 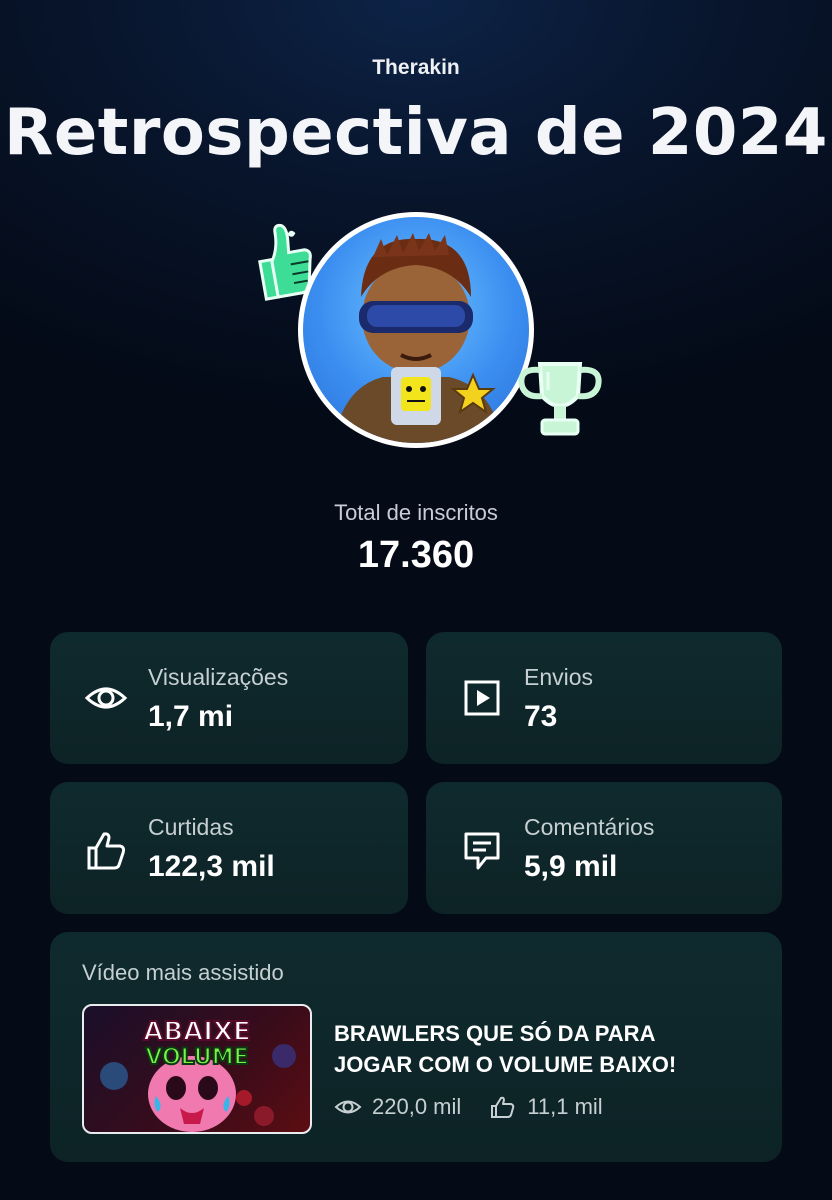 What do you see at coordinates (416, 512) in the screenshot?
I see `subscribers-label: Total de inscritos` at bounding box center [416, 512].